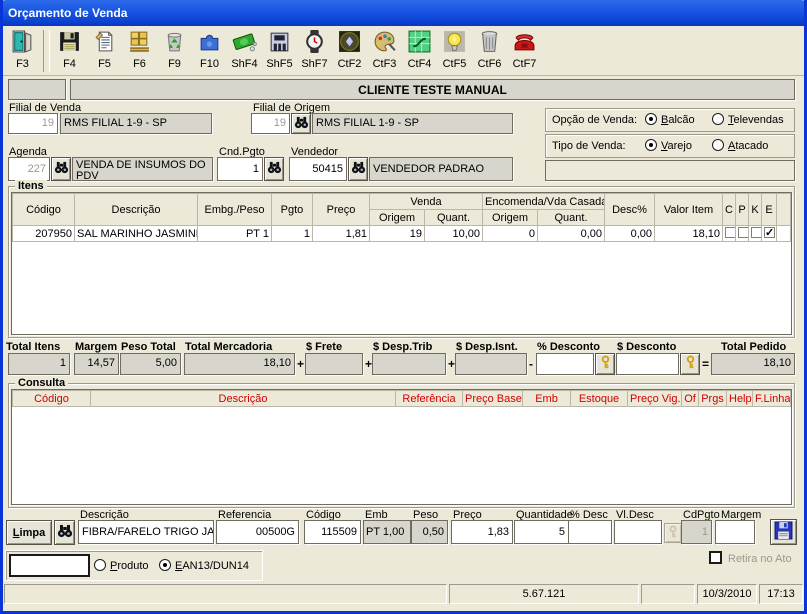  I want to click on toolbar-button-ctf3: CtF3, so click(384, 51).